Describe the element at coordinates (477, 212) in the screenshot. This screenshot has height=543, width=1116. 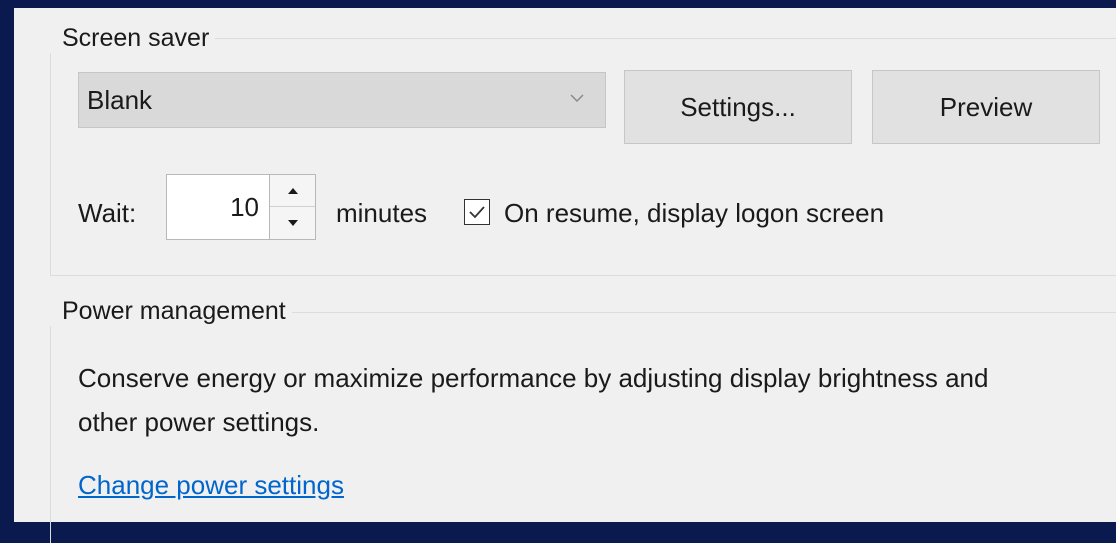
I see `resume-logon-checkbox` at that location.